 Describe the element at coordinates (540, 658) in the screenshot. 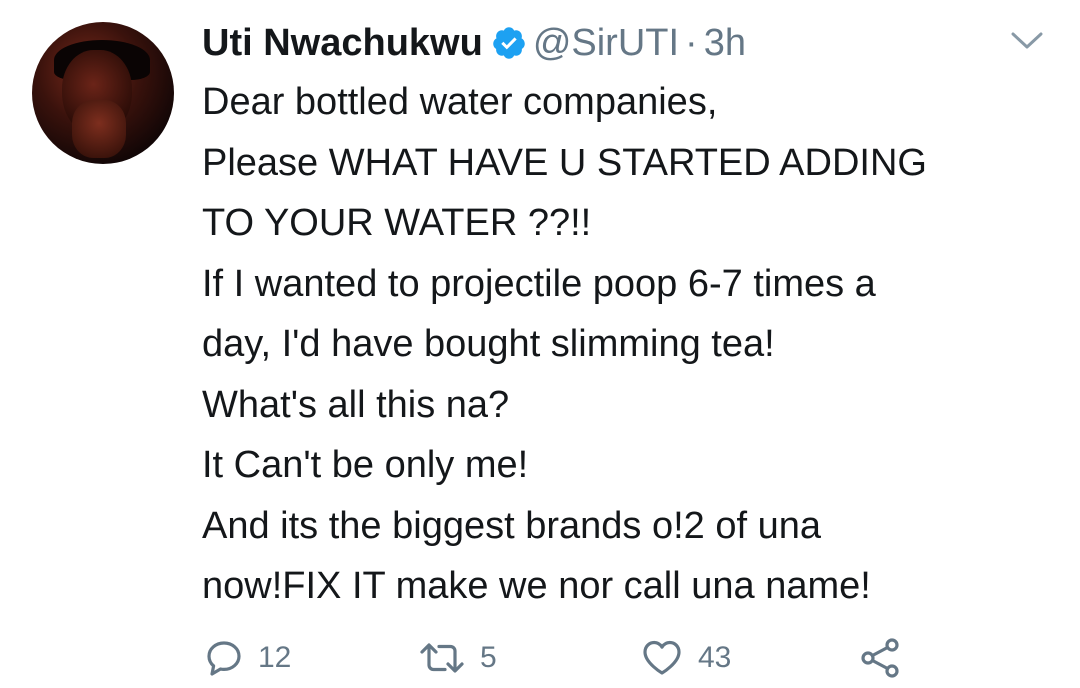

I see `action-bar: 12 5 43` at that location.